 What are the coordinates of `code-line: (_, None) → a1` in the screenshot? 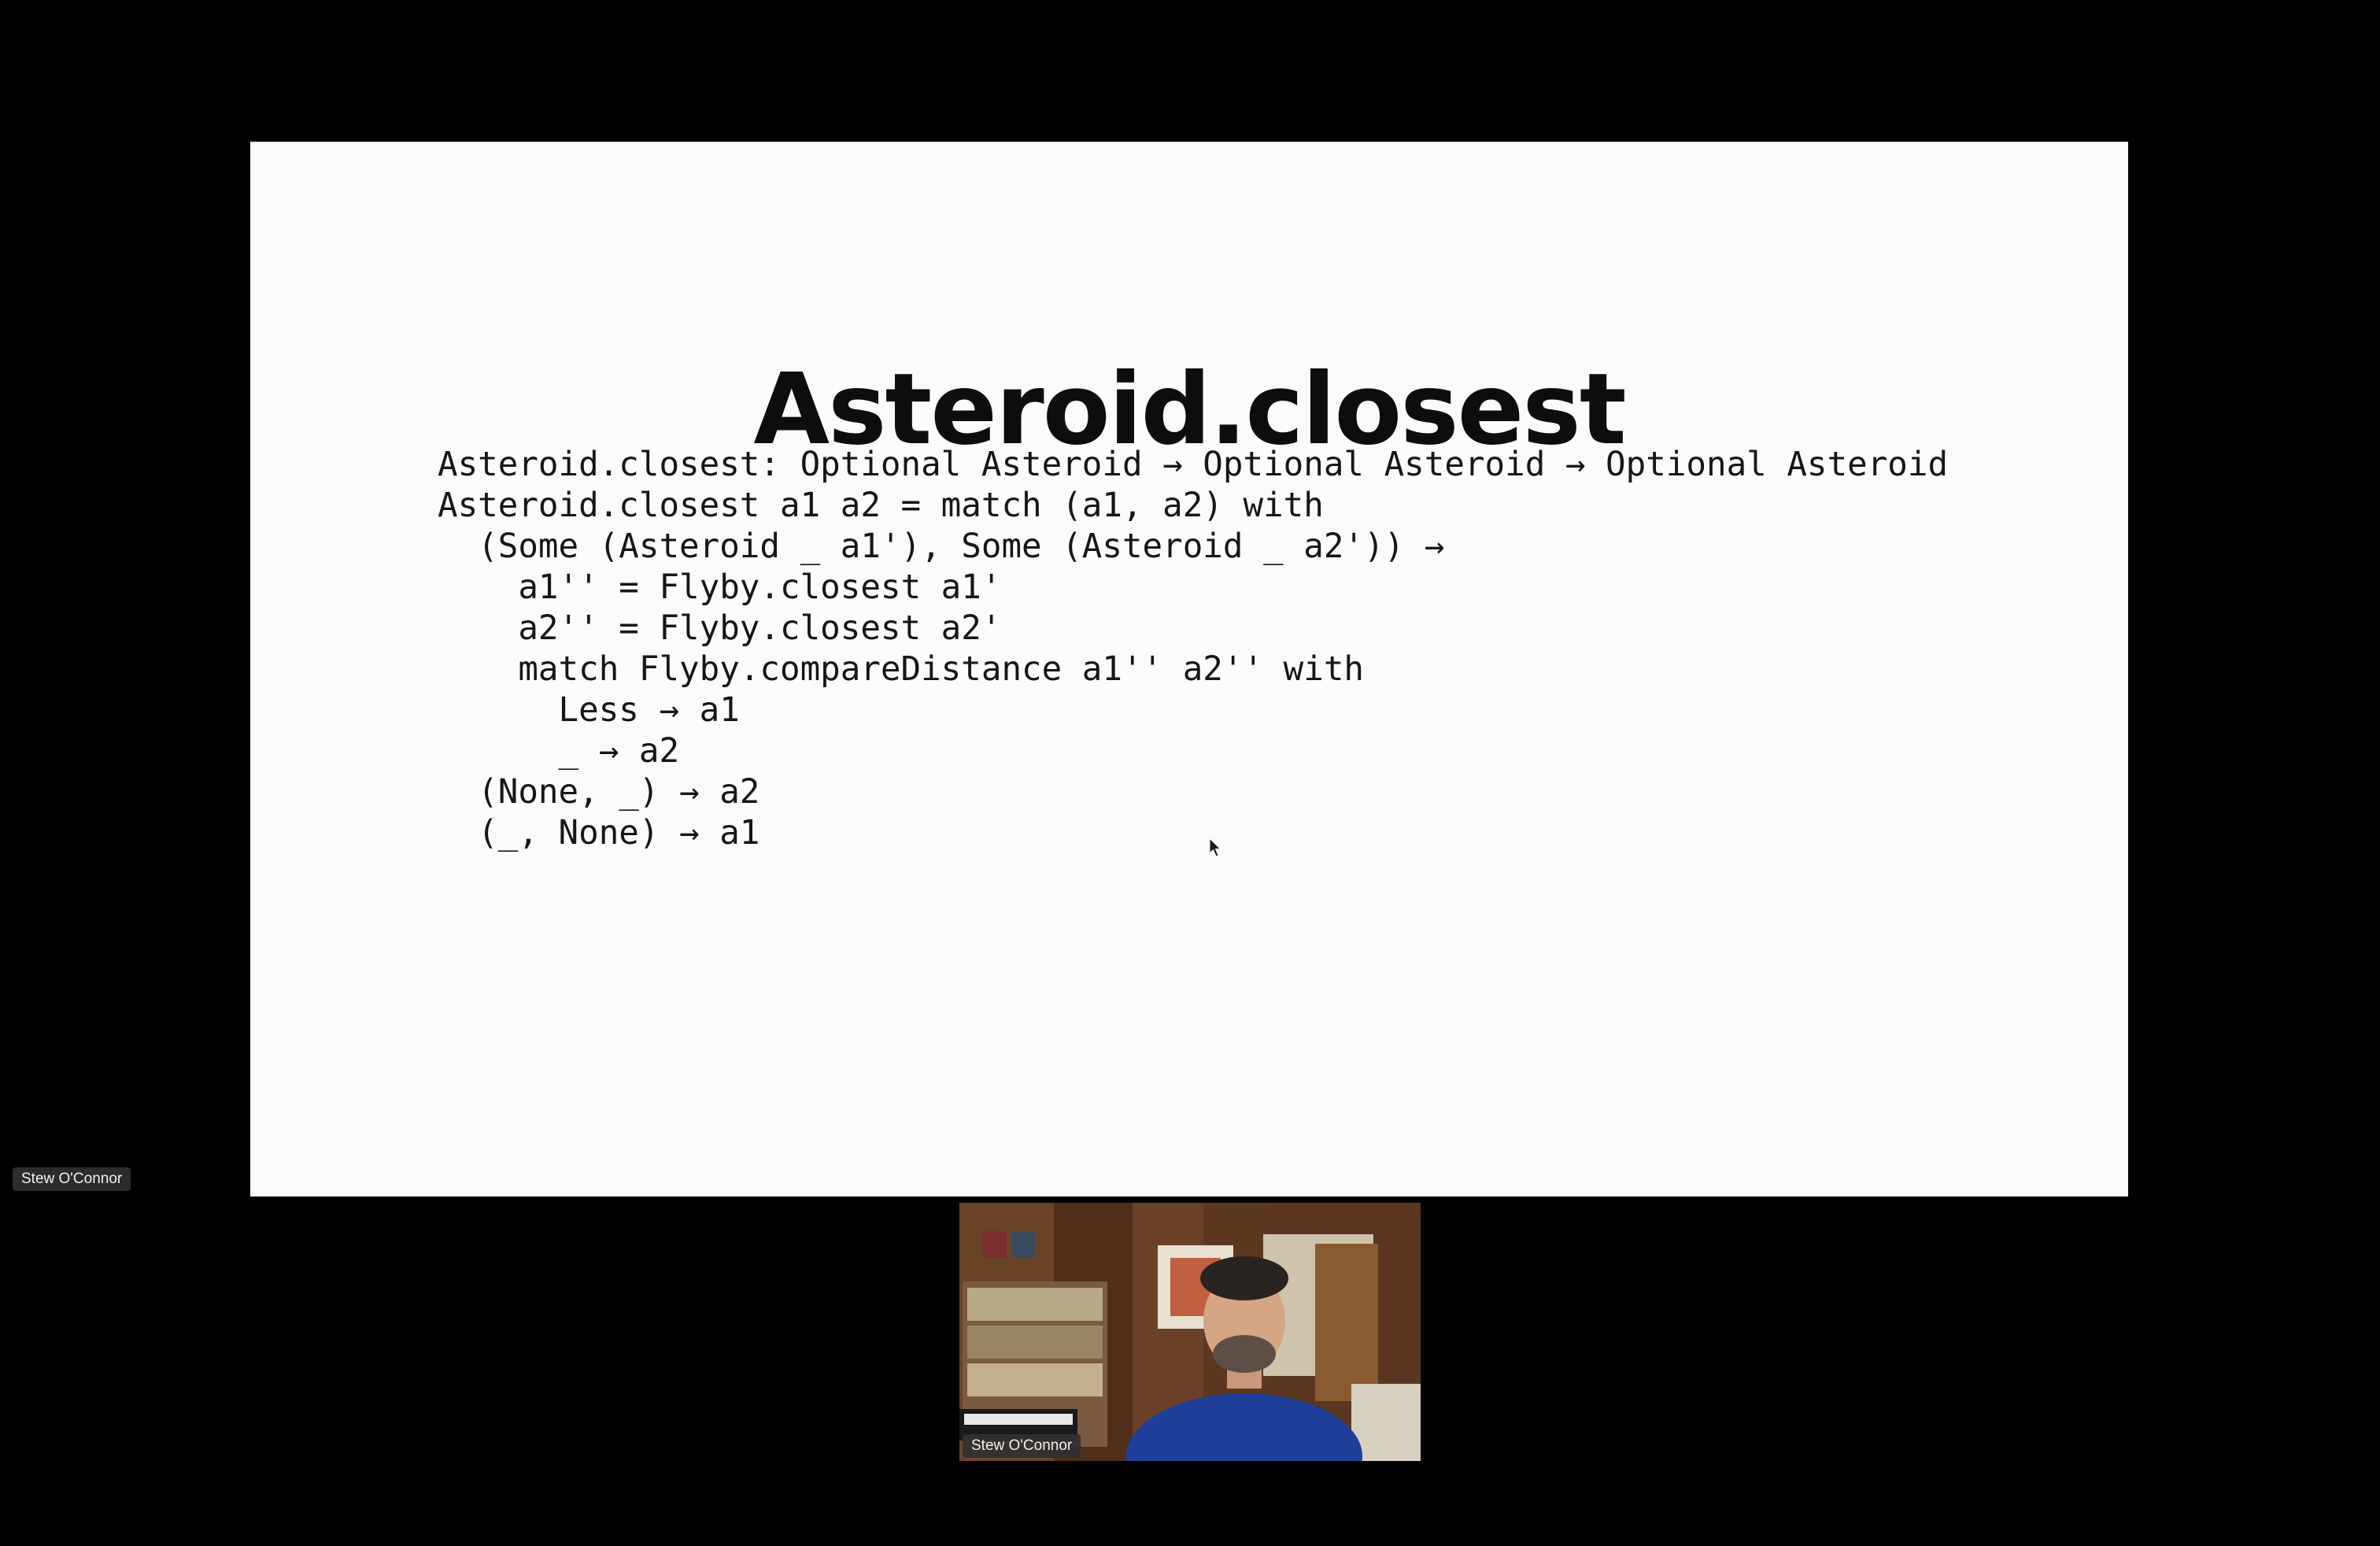 It's located at (599, 834).